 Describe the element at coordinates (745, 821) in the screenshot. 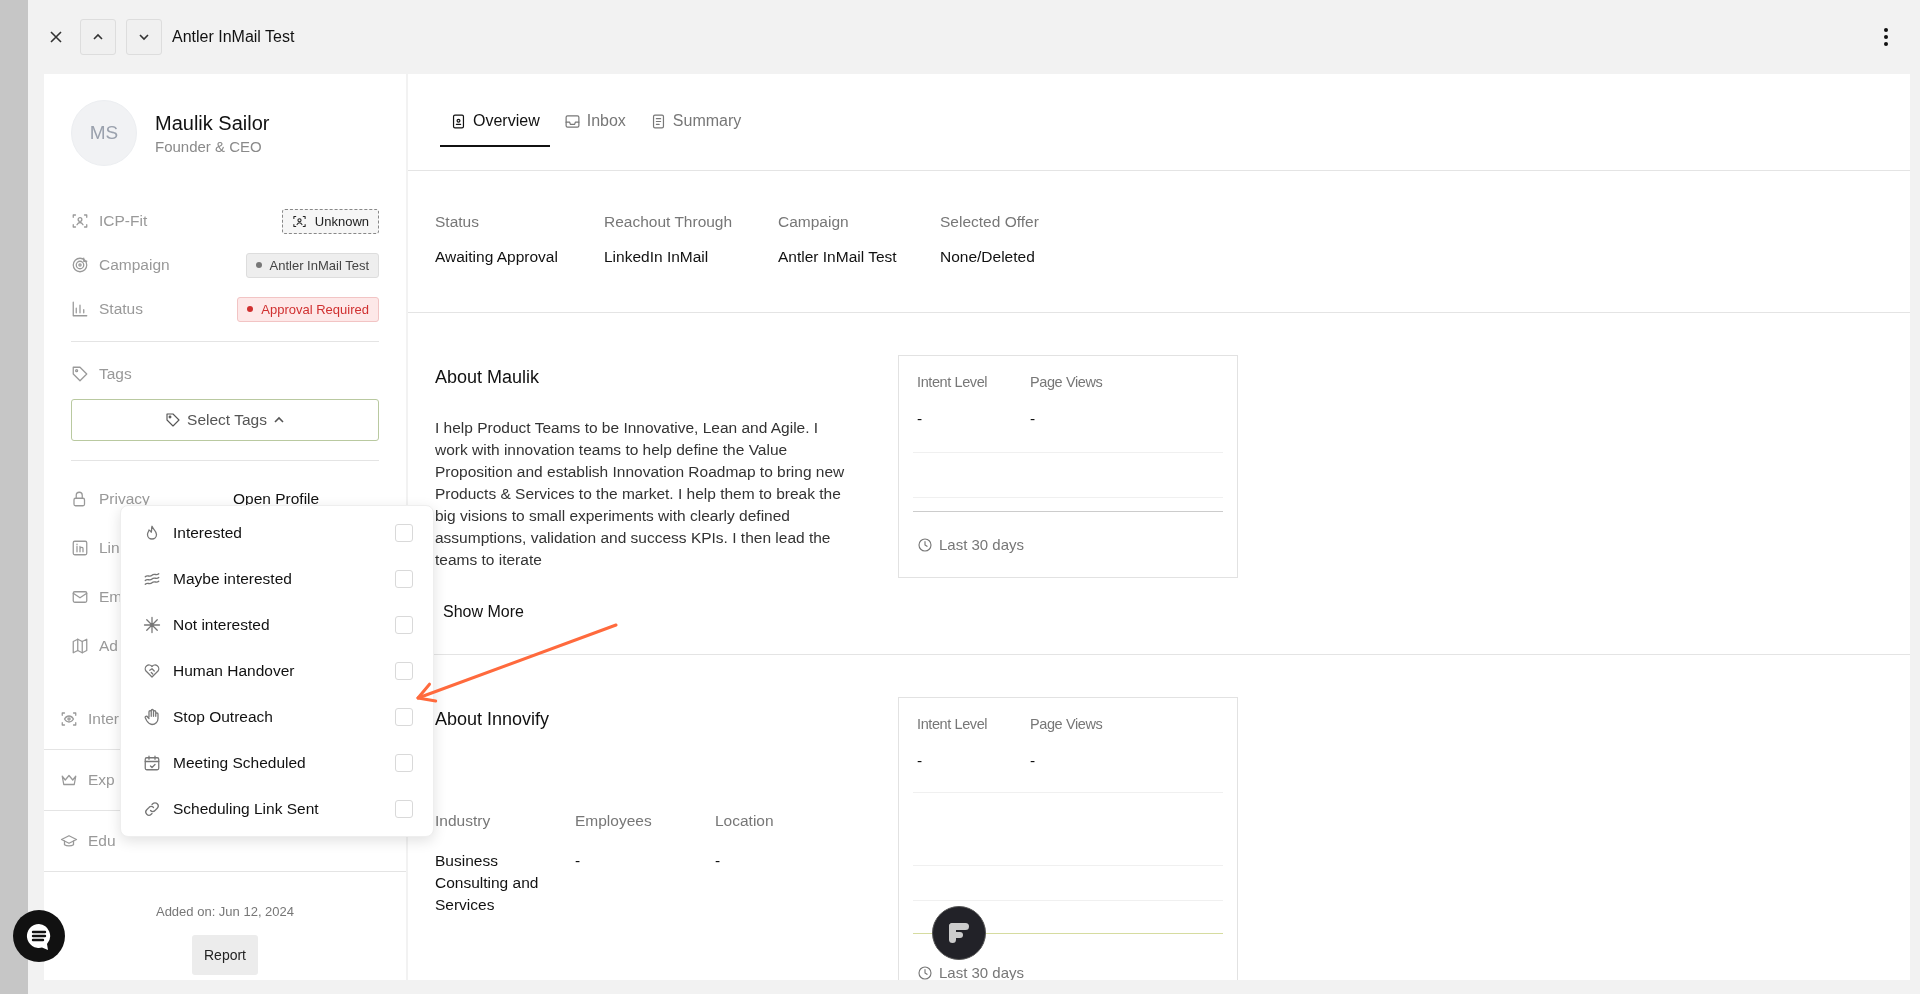

I see `field-label: Location` at that location.